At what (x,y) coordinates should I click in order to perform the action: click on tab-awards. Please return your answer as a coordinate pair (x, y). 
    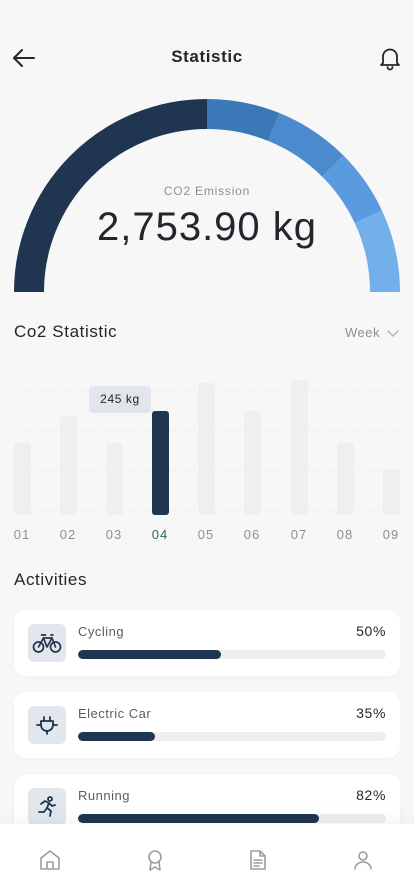
    Looking at the image, I should click on (155, 860).